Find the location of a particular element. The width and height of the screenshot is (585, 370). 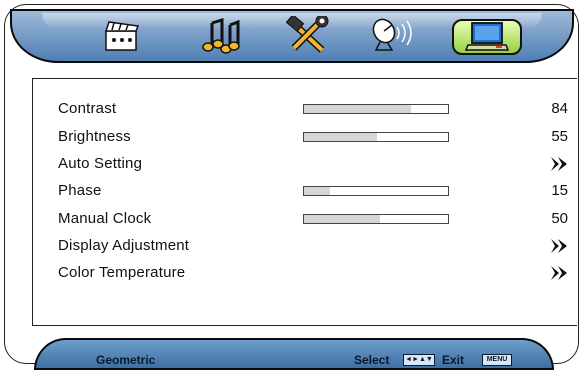

tab-geometric is located at coordinates (487, 37).